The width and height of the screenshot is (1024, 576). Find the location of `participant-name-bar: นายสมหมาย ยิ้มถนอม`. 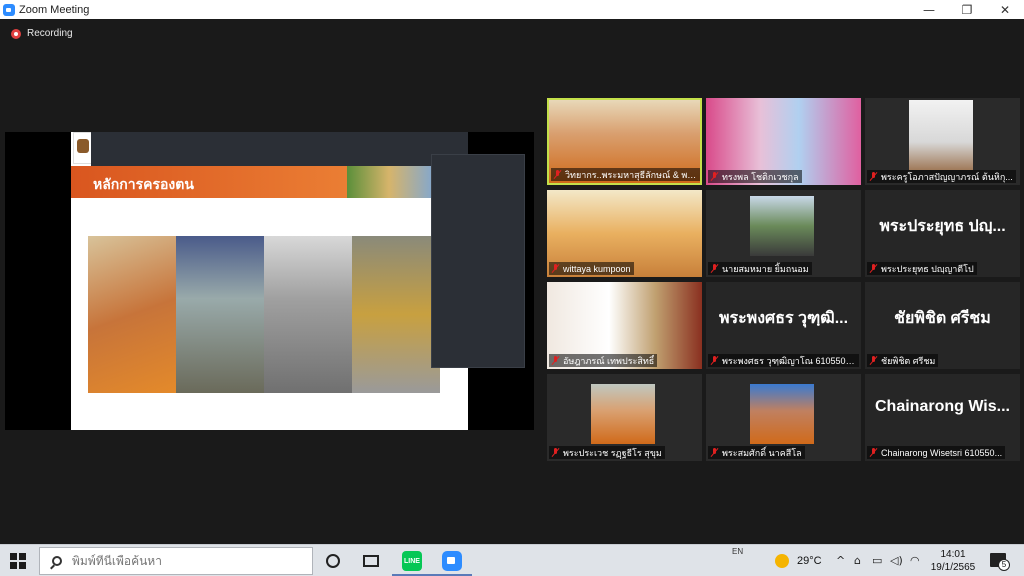

participant-name-bar: นายสมหมาย ยิ้มถนอม is located at coordinates (760, 268).